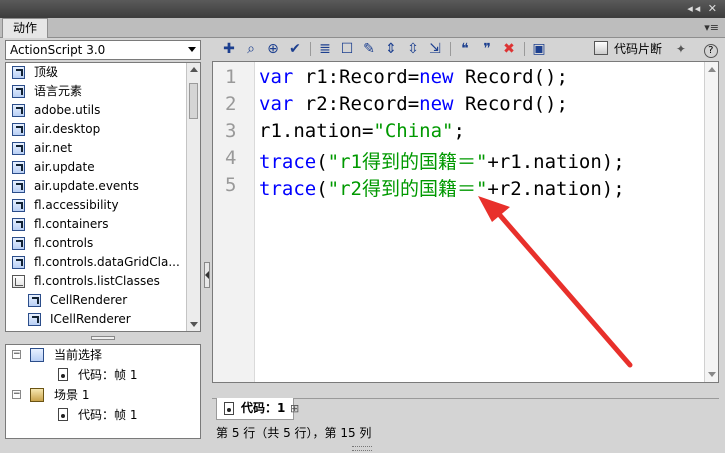 This screenshot has width=725, height=453. What do you see at coordinates (231, 77) in the screenshot?
I see `line-number: 1` at bounding box center [231, 77].